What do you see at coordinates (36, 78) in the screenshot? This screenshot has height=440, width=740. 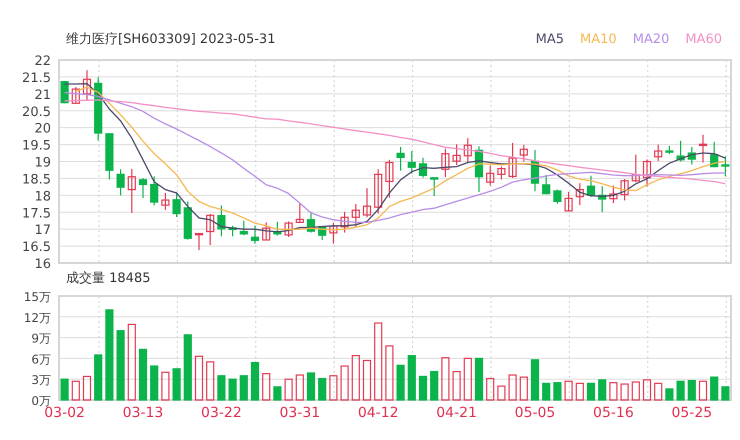 I see `axis-label: 21.5` at bounding box center [36, 78].